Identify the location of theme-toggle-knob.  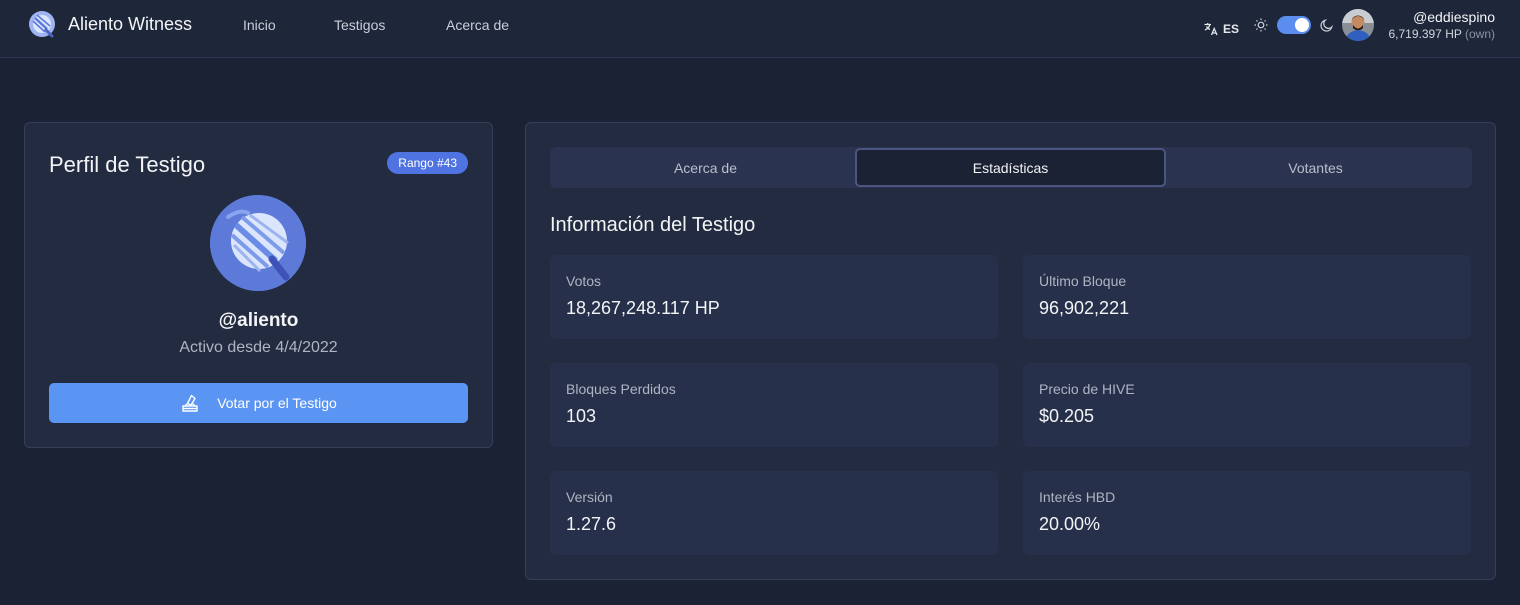
(1302, 25).